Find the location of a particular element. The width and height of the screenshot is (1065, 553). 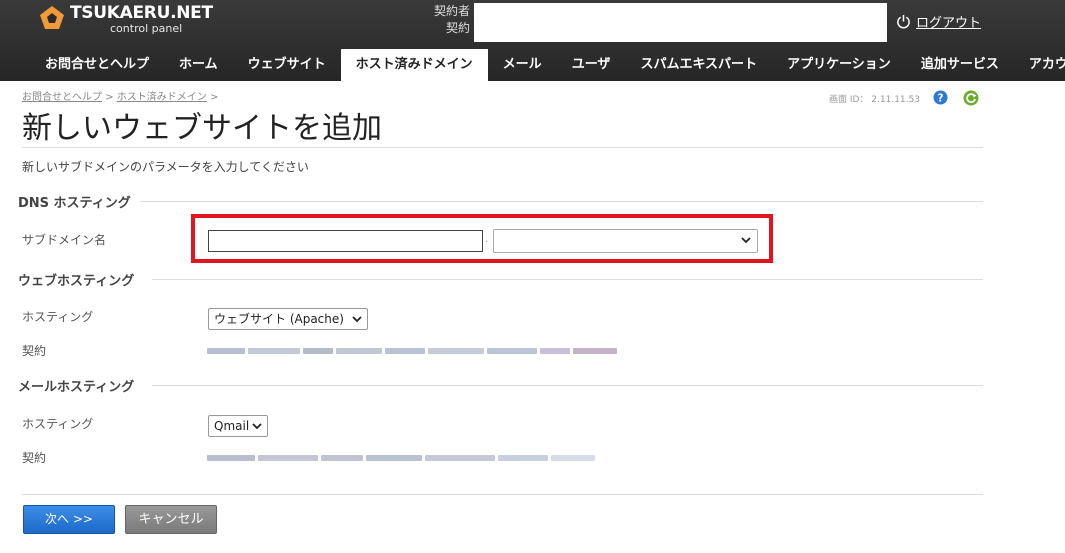

logo: TSUKAERU.NET control panel is located at coordinates (125, 22).